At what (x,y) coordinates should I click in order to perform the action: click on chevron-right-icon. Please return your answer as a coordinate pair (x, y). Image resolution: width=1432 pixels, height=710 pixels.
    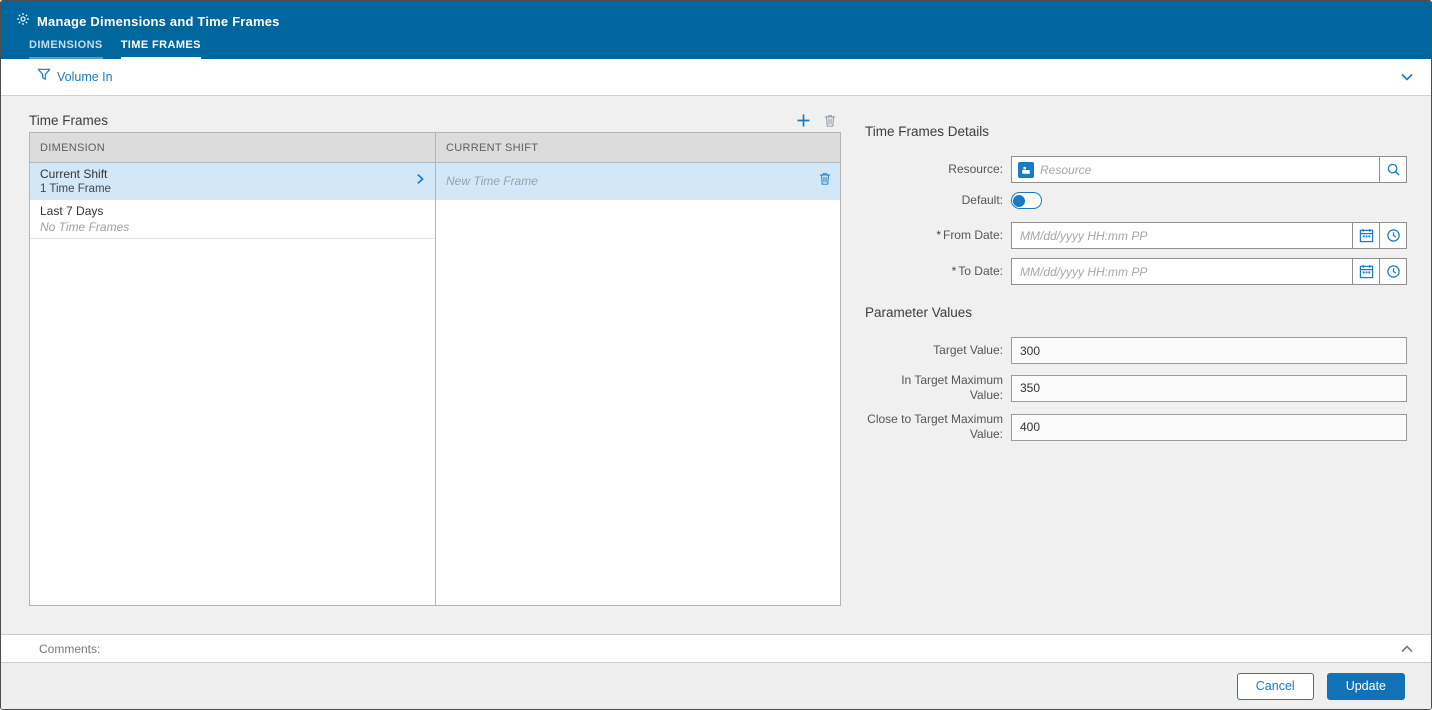
    Looking at the image, I should click on (420, 181).